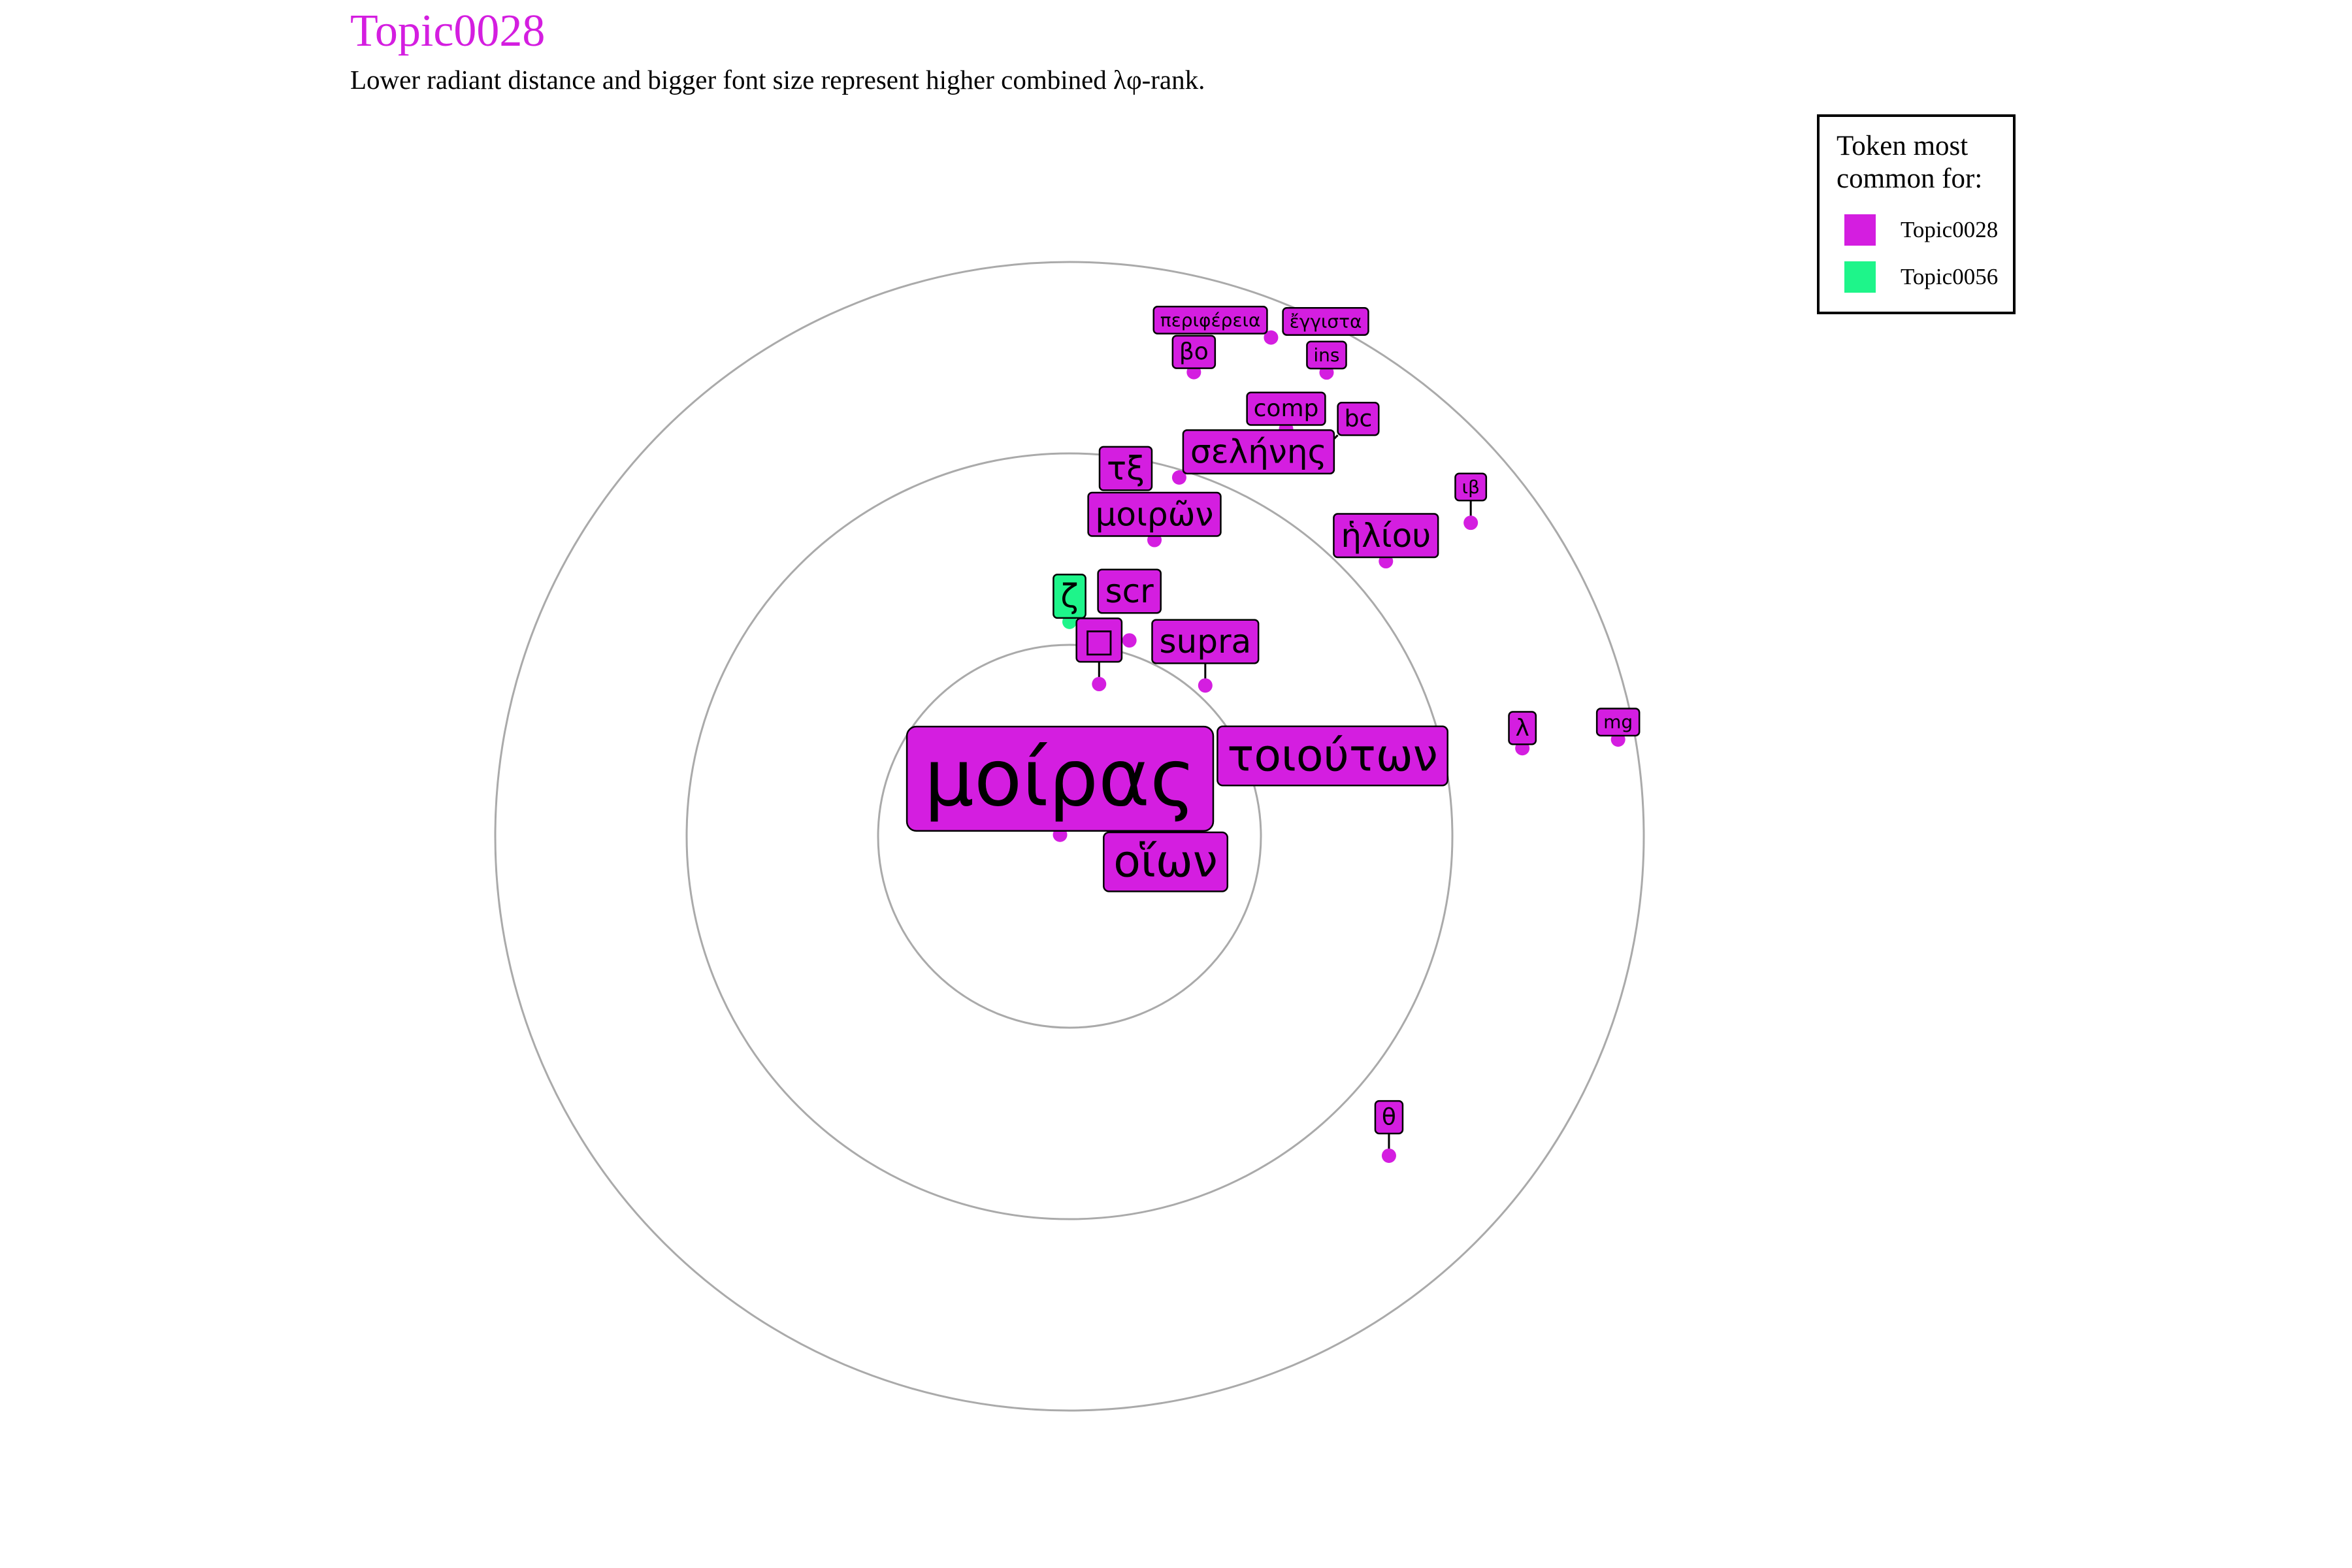 The width and height of the screenshot is (2352, 1568). Describe the element at coordinates (1129, 640) in the screenshot. I see `token-6-scr-point` at that location.